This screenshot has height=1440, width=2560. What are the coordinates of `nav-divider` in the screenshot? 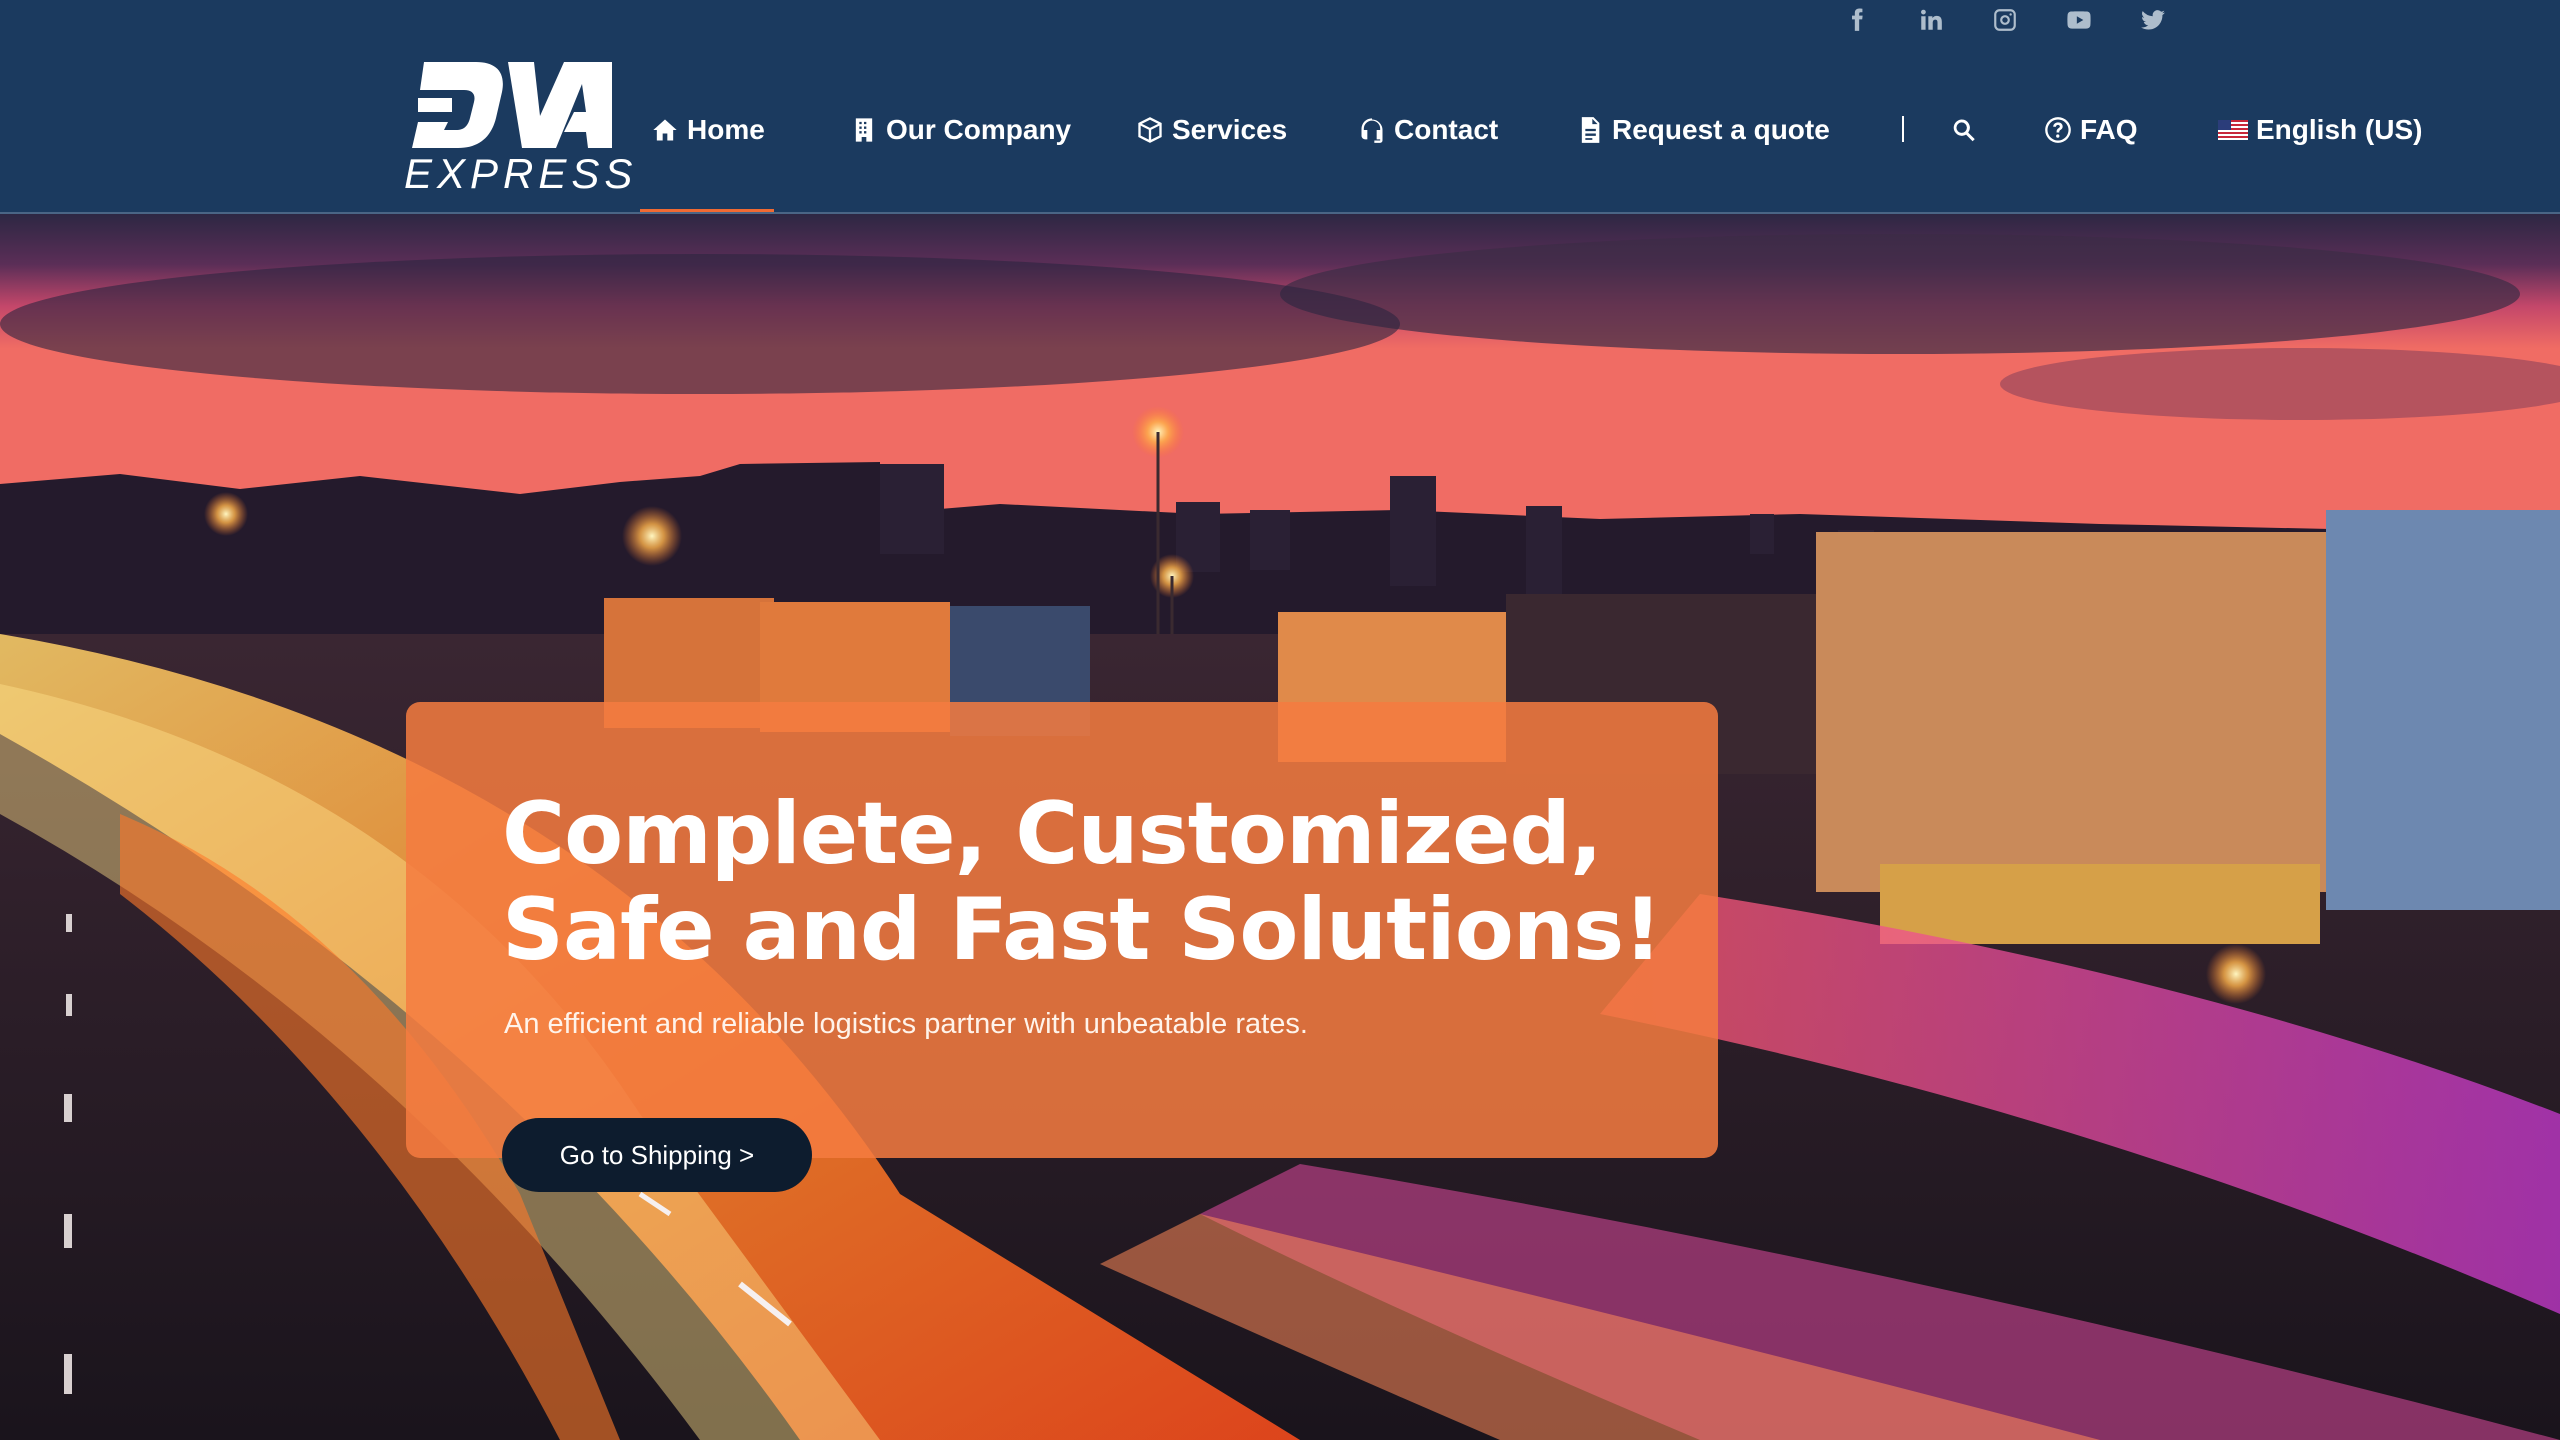 It's located at (1903, 129).